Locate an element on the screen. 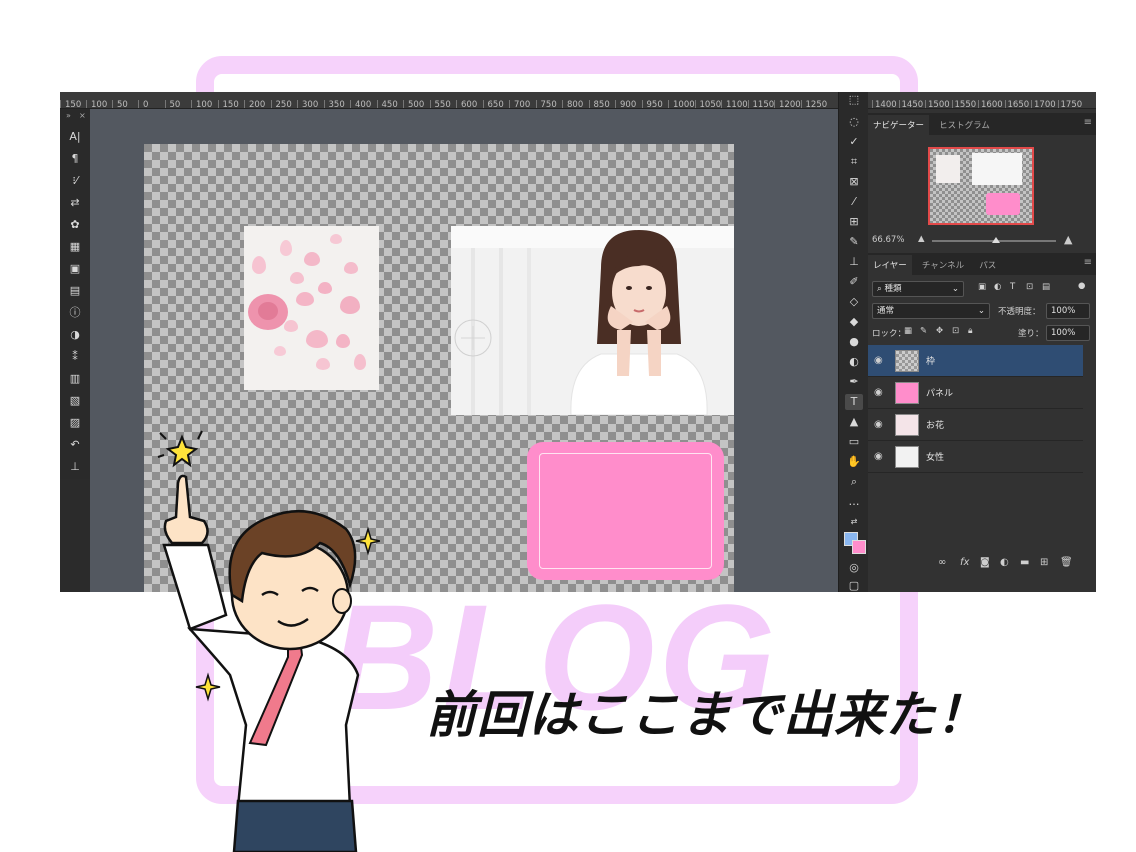  zoom-out-icon: ▲ is located at coordinates (921, 239).